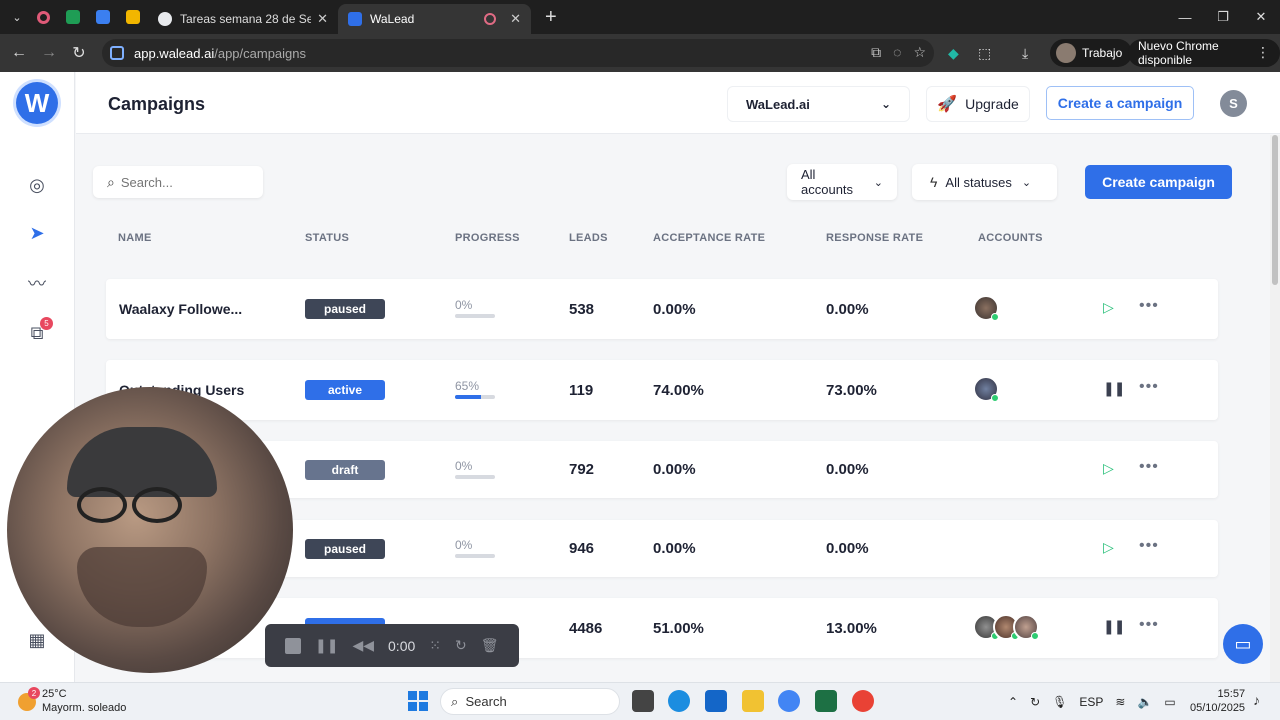 This screenshot has height=720, width=1280. Describe the element at coordinates (842, 182) in the screenshot. I see `accounts-filter: All accounts ⌄` at that location.